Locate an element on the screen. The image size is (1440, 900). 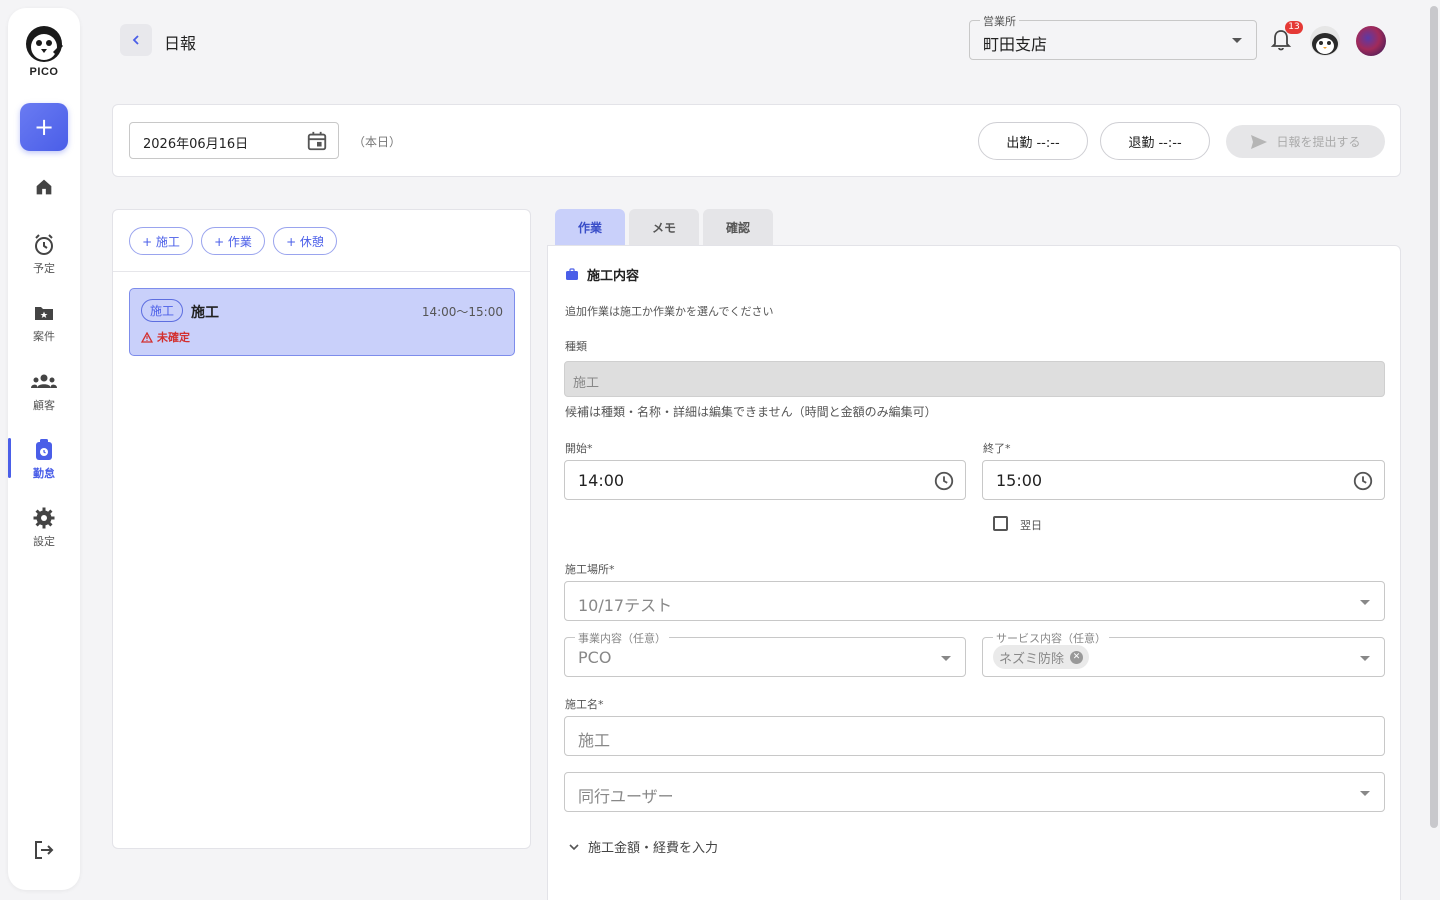
attendance-icon is located at coordinates (44, 449).